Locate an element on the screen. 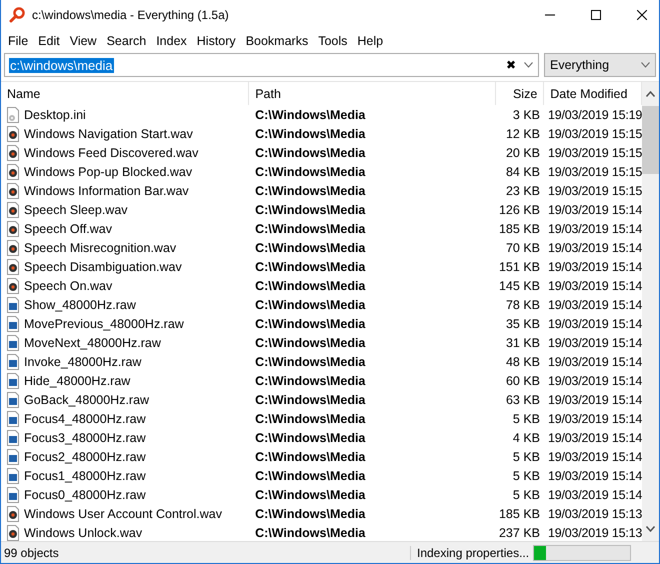 The height and width of the screenshot is (564, 660). file-size: 31 KB is located at coordinates (522, 343).